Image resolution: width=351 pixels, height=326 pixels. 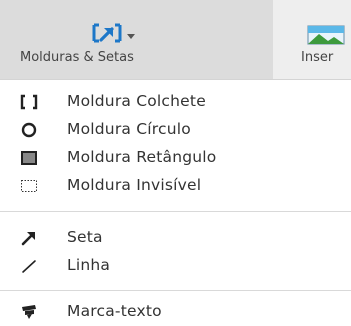 I want to click on menu-item-rectangle-frame: Moldura Retângulo, so click(x=175, y=158).